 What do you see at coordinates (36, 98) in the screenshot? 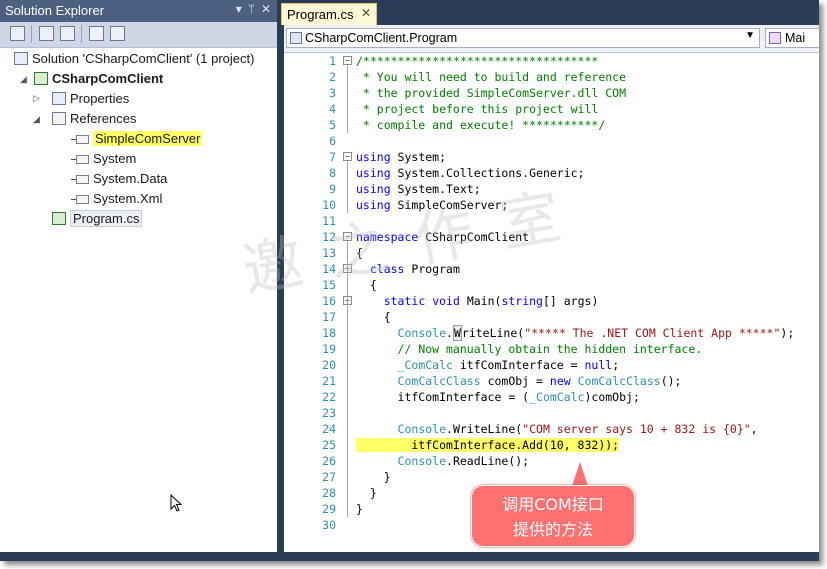
I see `expand-arrow-icon: ▷` at bounding box center [36, 98].